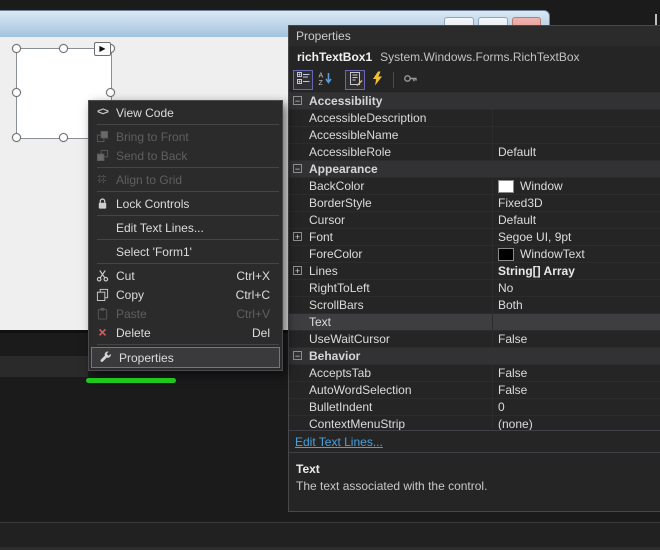 The height and width of the screenshot is (550, 660). Describe the element at coordinates (185, 313) in the screenshot. I see `menu-item-paste: Paste Ctrl+V` at that location.